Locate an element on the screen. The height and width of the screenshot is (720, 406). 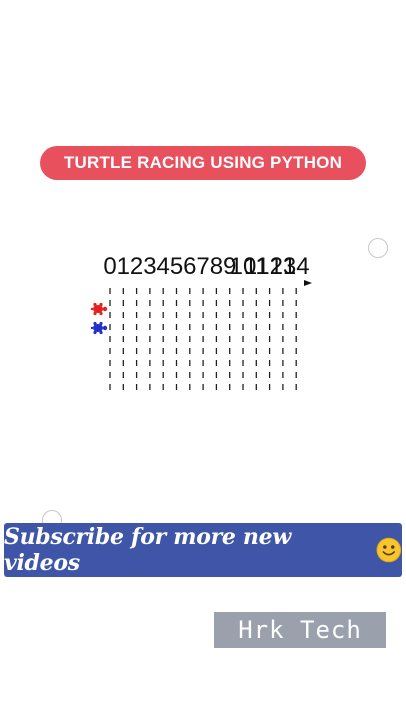
race-canvas: 0 1 2 3 4 5 6 7 8 91011121314 is located at coordinates (201, 321).